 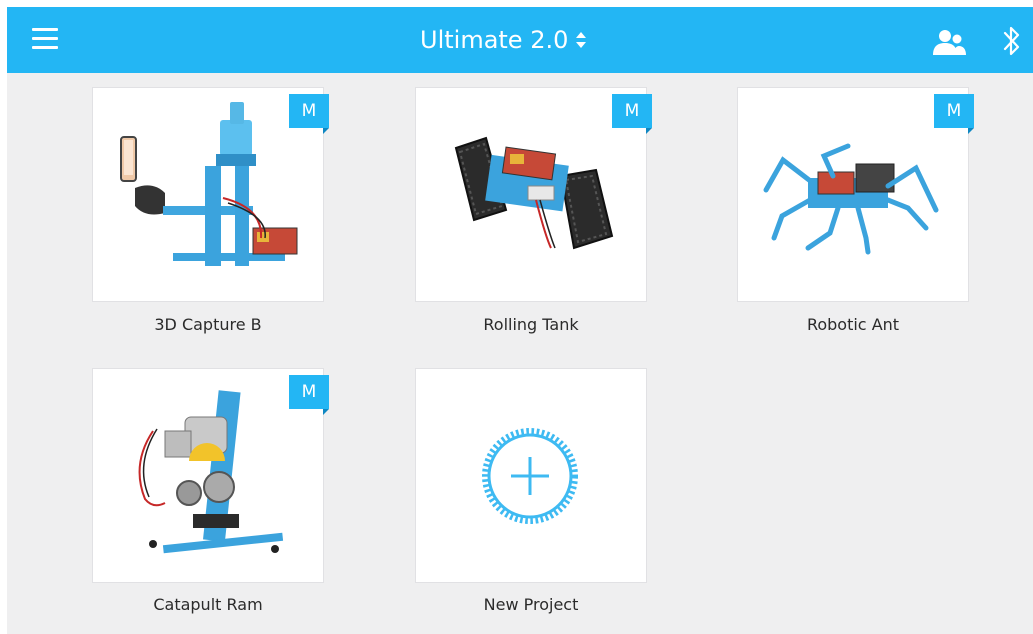 I want to click on menu-button, so click(x=45, y=39).